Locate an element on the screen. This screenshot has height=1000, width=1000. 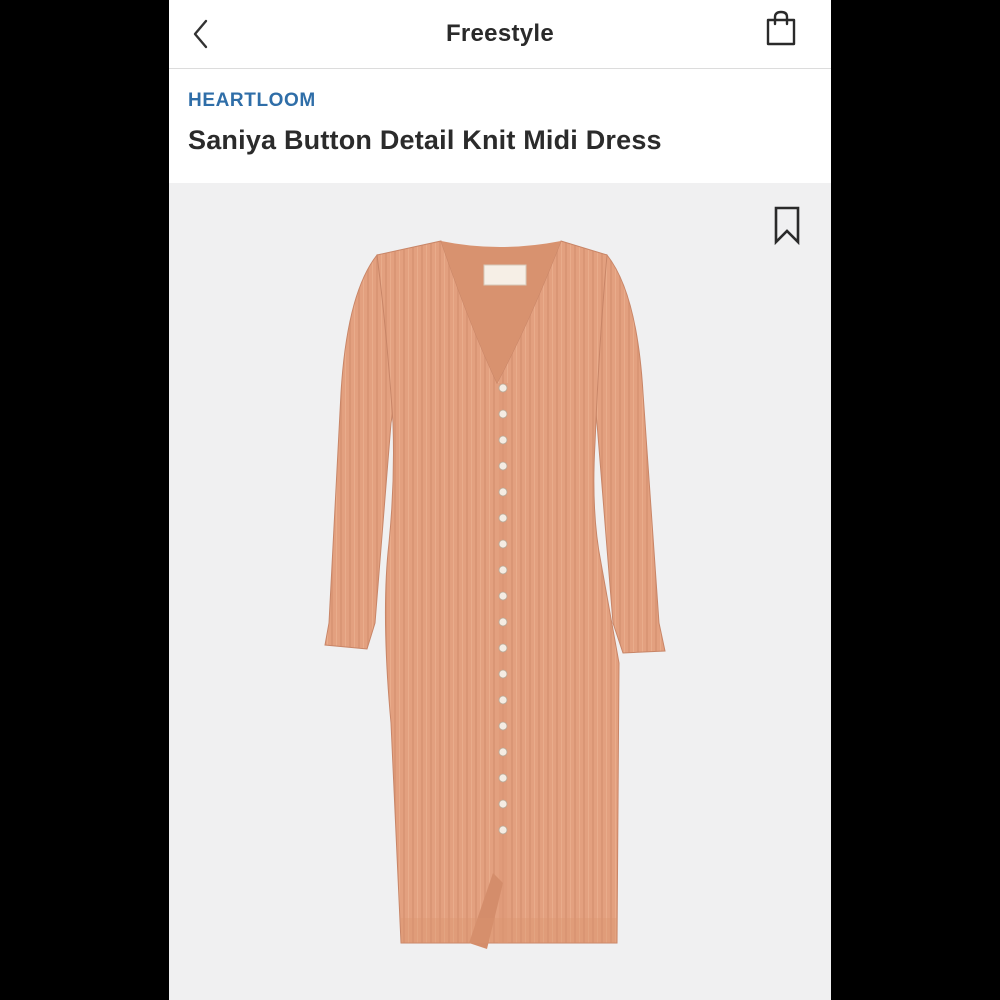
shopping-bag-button is located at coordinates (781, 28).